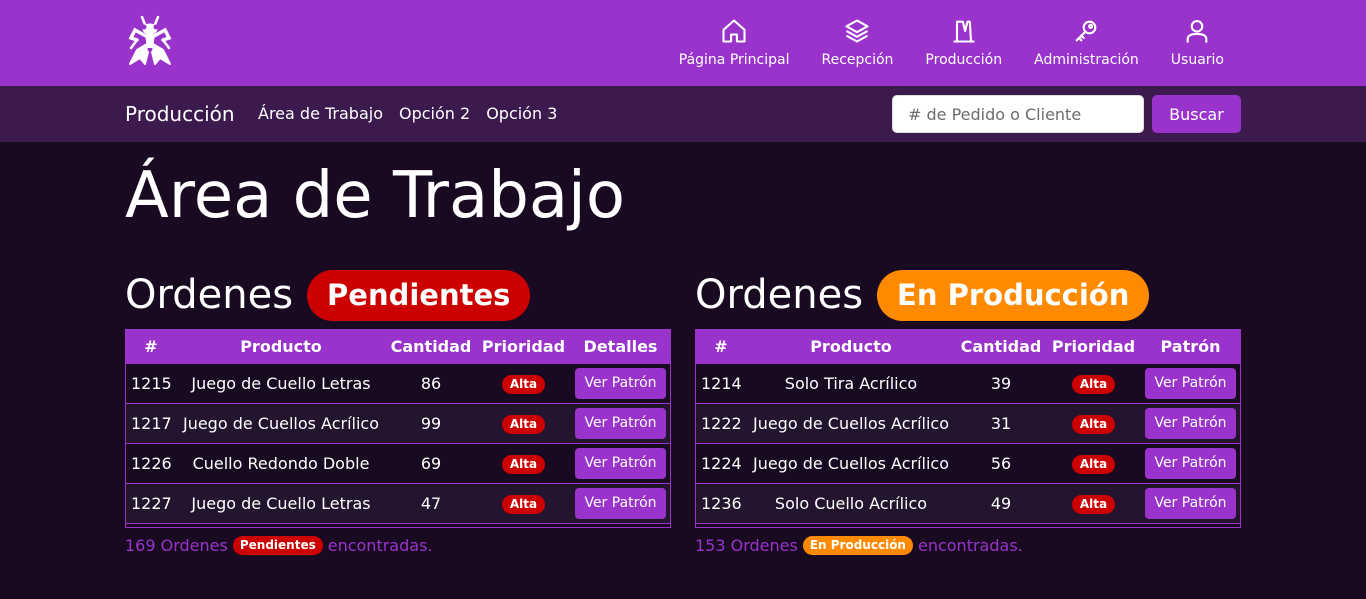 The width and height of the screenshot is (1366, 599). Describe the element at coordinates (746, 545) in the screenshot. I see `count-prefix: 153 Ordenes` at that location.